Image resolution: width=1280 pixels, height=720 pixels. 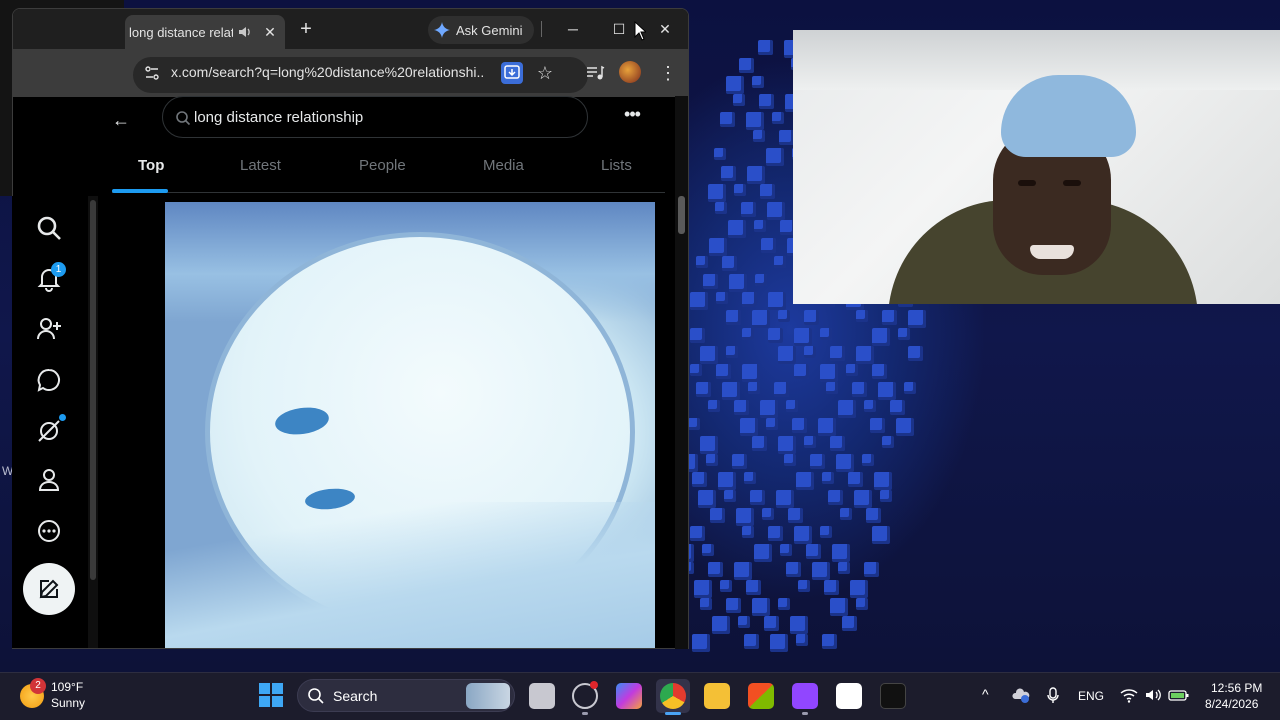 What do you see at coordinates (1129, 695) in the screenshot?
I see `wifi-icon` at bounding box center [1129, 695].